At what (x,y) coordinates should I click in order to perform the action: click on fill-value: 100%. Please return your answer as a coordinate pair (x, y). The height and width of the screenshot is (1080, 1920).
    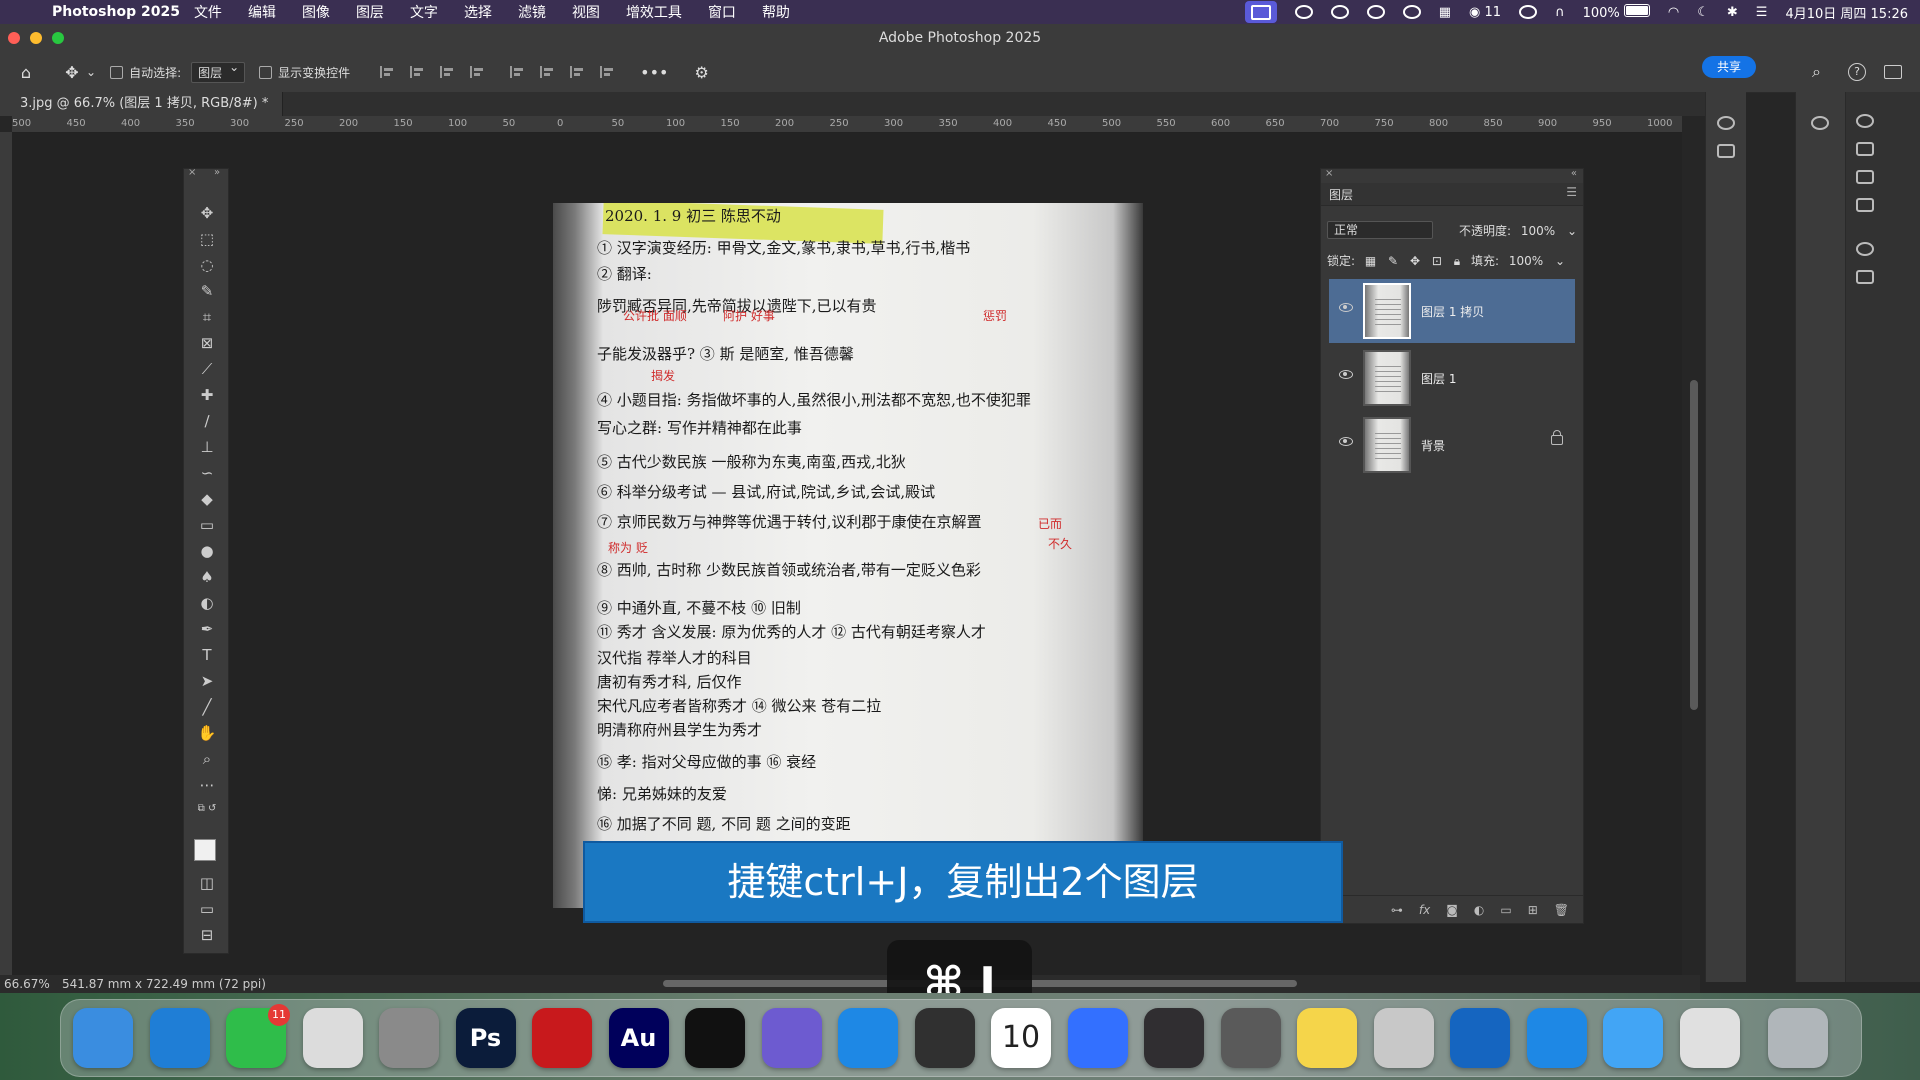
    Looking at the image, I should click on (1526, 261).